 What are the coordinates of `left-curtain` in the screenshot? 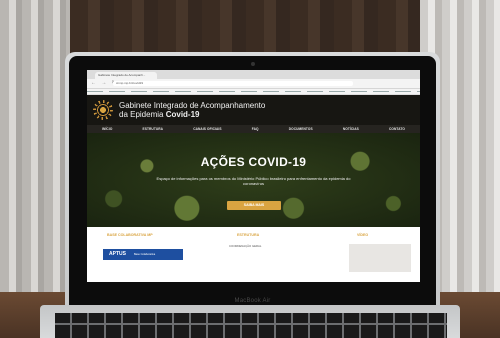 It's located at (35, 150).